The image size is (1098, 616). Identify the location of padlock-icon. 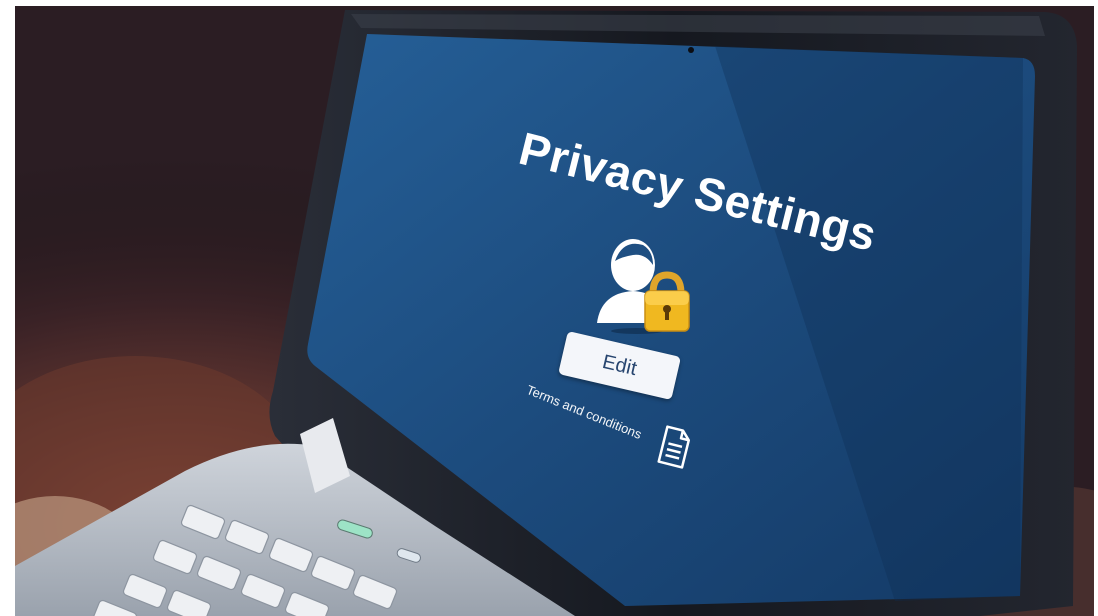
(667, 301).